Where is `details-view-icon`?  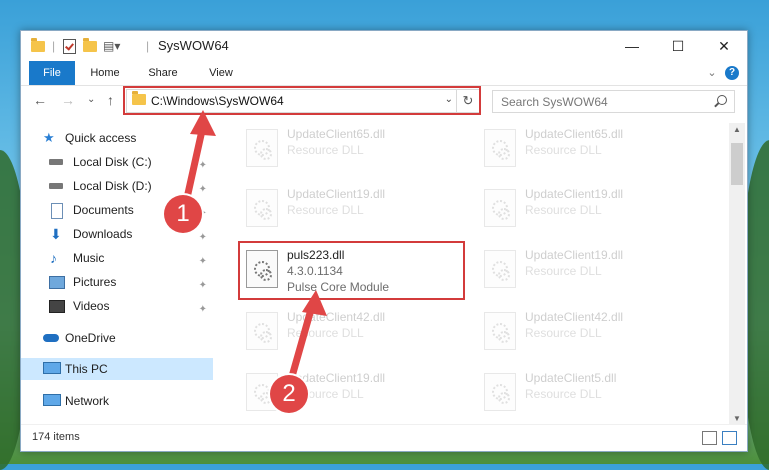 details-view-icon is located at coordinates (709, 438).